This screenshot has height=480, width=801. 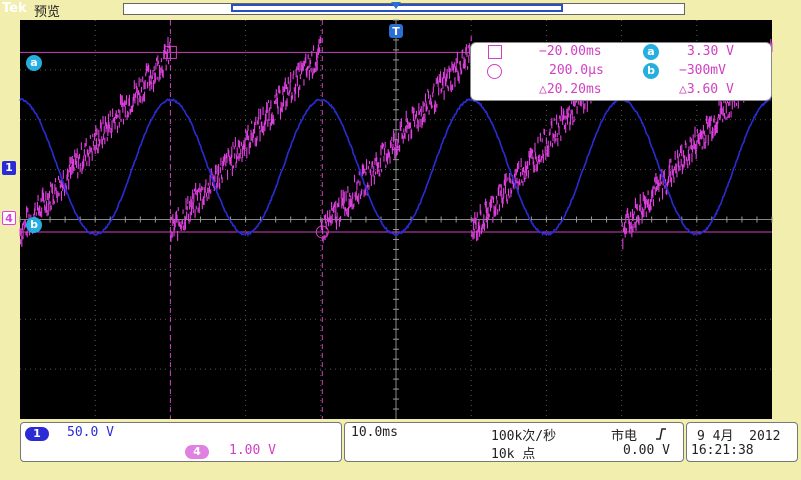 I want to click on volt-delta: △3.60 V, so click(x=706, y=89).